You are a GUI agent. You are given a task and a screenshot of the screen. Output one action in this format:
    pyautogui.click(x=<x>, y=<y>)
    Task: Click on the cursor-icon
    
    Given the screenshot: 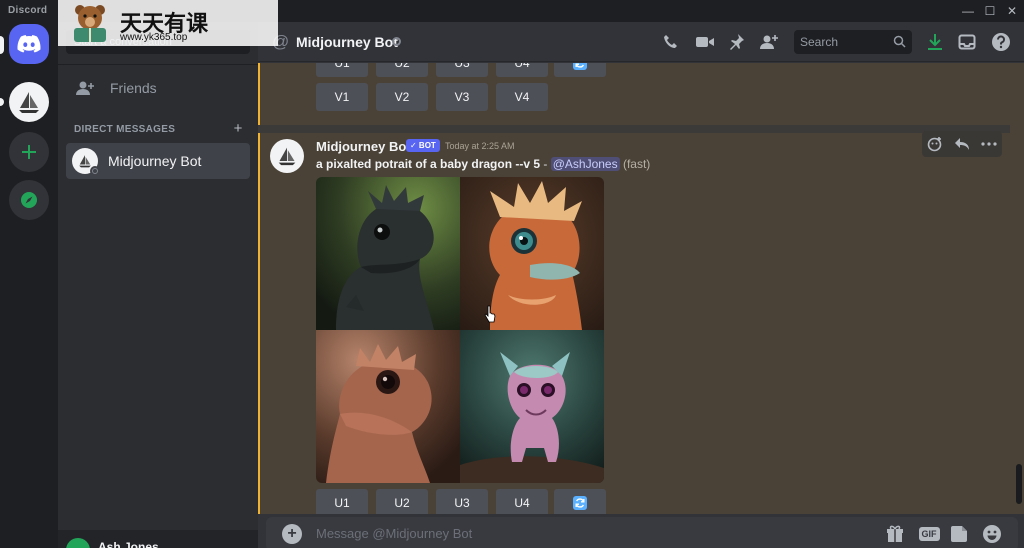 What is the action you would take?
    pyautogui.click(x=490, y=314)
    